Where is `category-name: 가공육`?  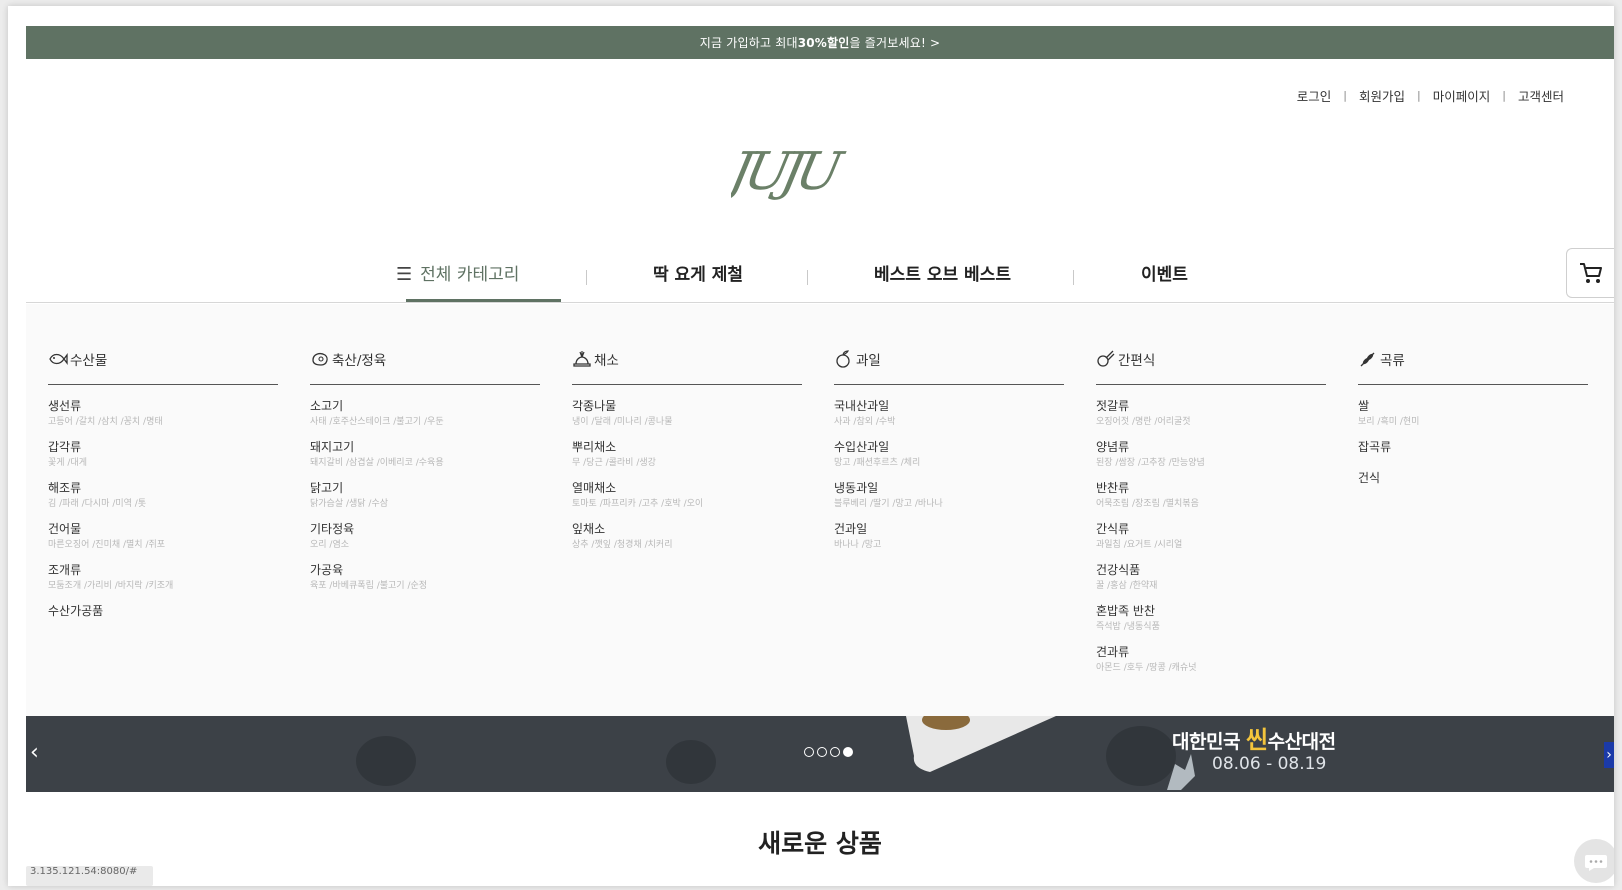 category-name: 가공육 is located at coordinates (327, 570).